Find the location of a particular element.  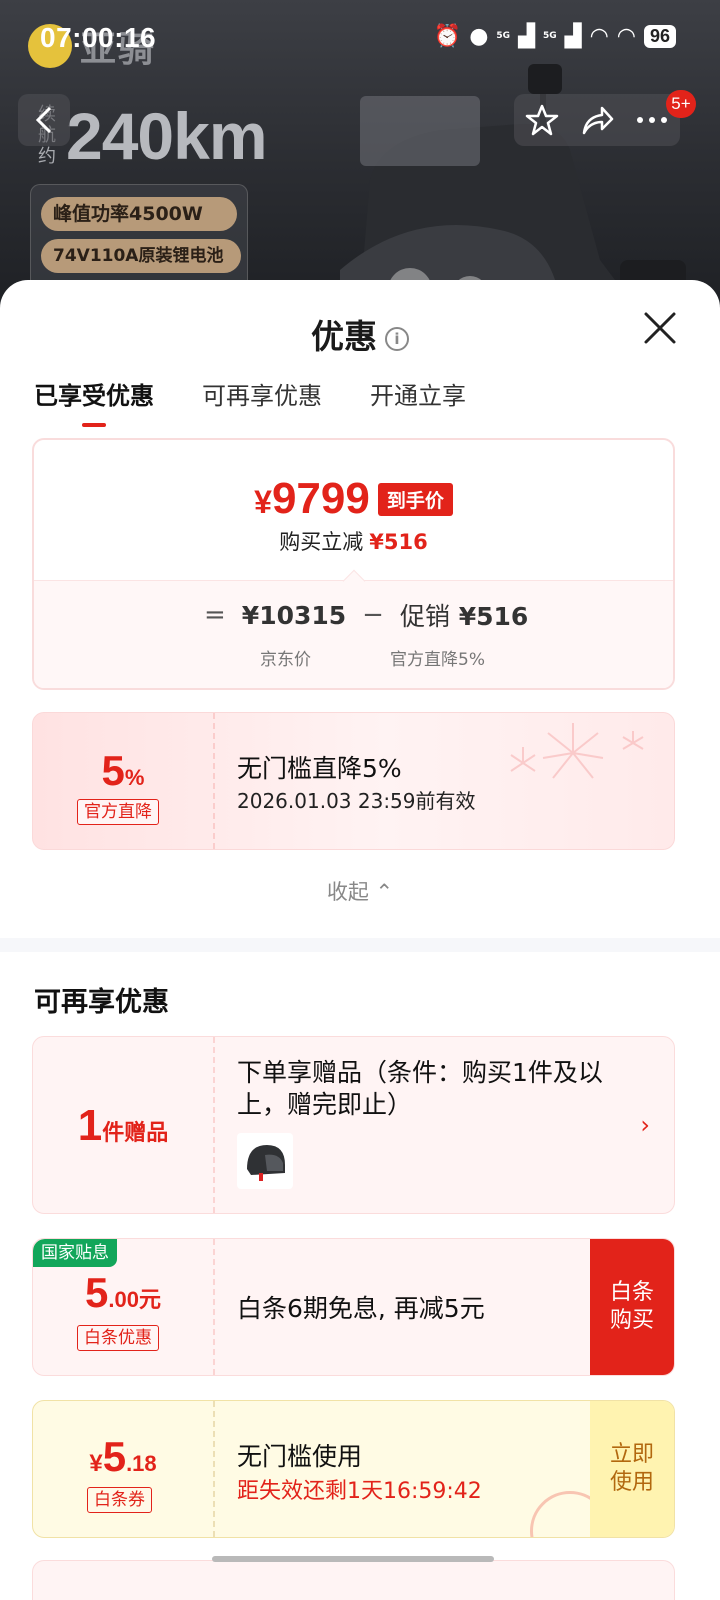

discount-validity: 2026.01.03 23:59前有效 is located at coordinates (356, 801).